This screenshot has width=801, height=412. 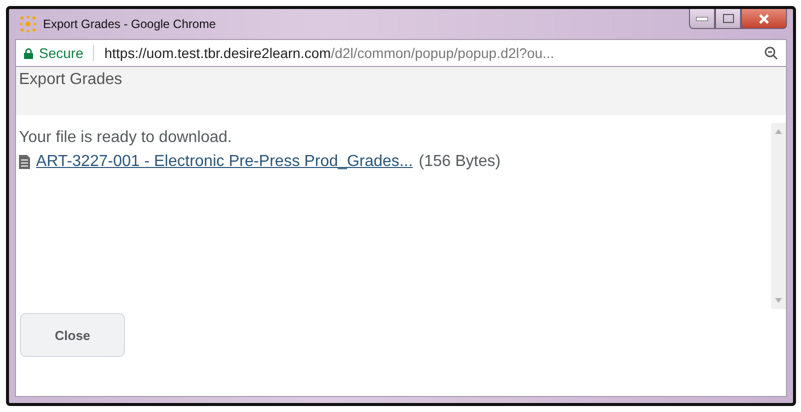 I want to click on file-size: (156 Bytes), so click(x=459, y=162).